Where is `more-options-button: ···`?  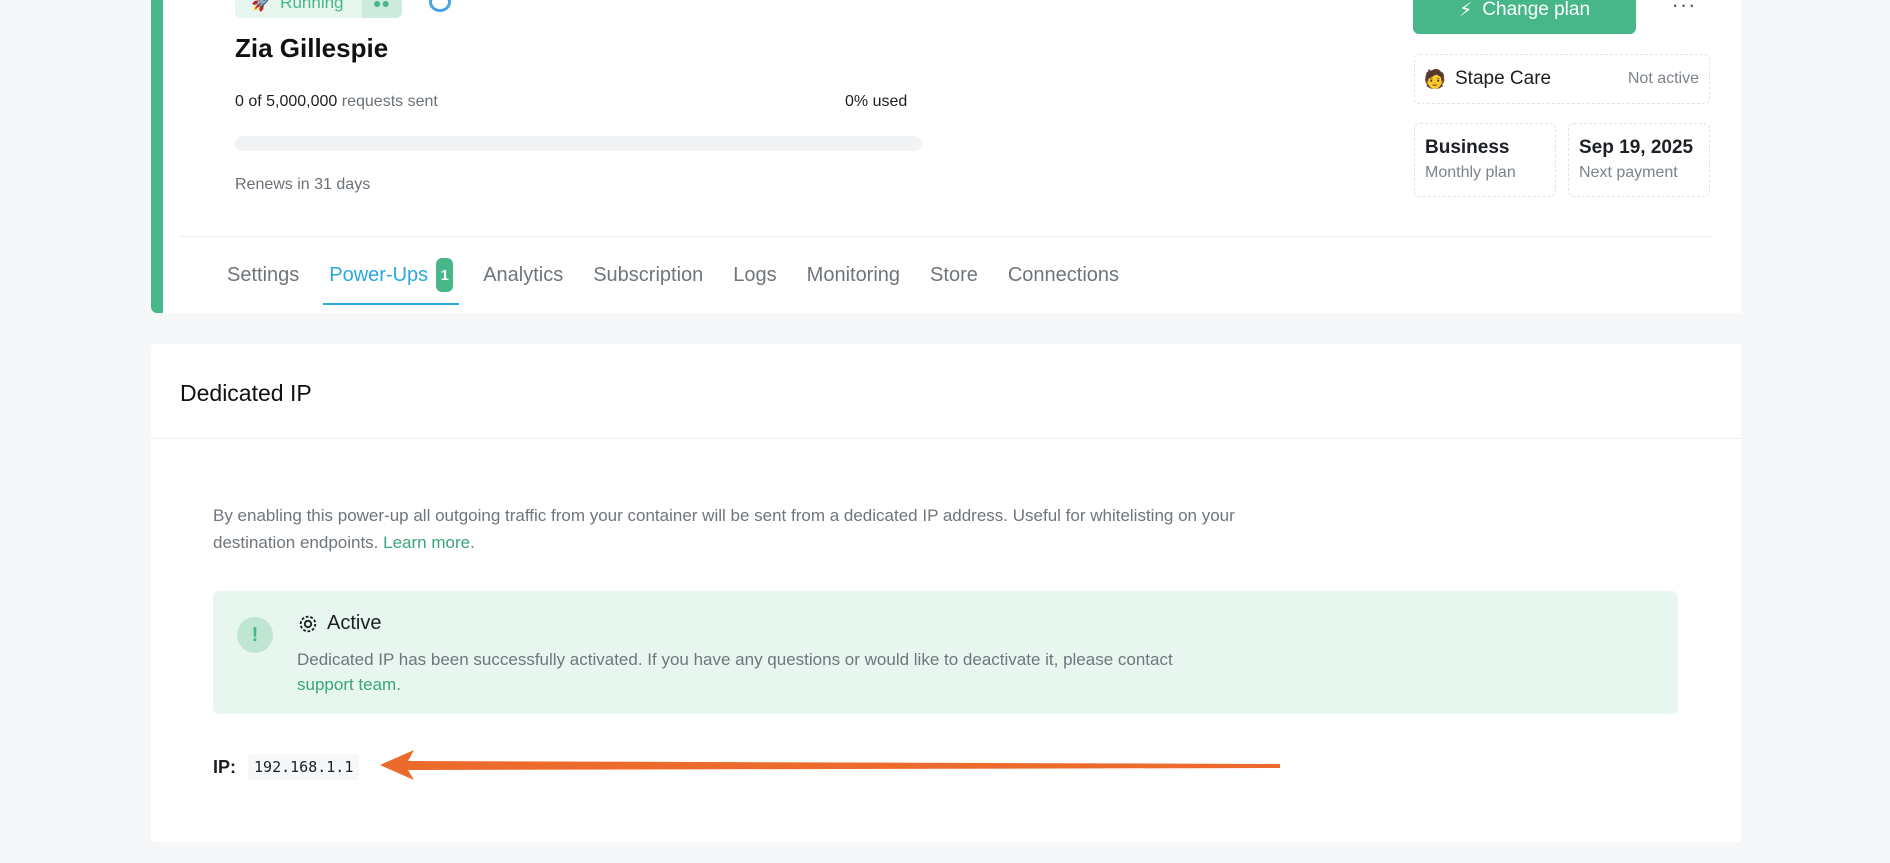
more-options-button: ··· is located at coordinates (1684, 9).